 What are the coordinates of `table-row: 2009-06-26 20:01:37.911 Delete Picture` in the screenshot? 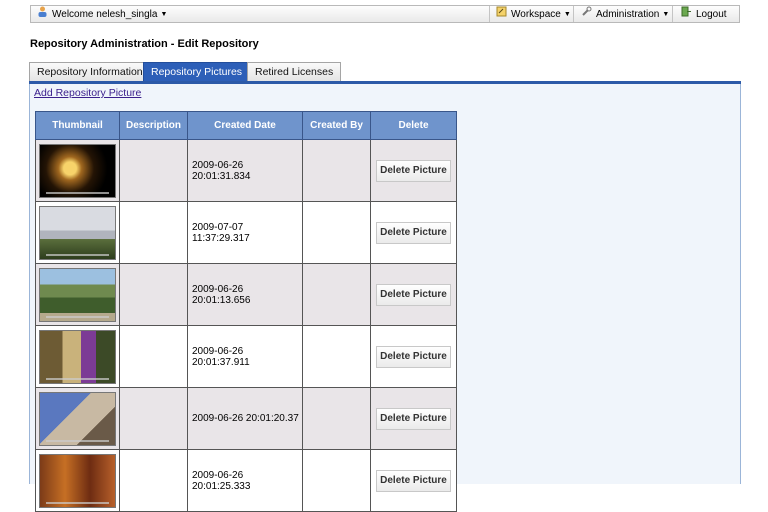 It's located at (246, 356).